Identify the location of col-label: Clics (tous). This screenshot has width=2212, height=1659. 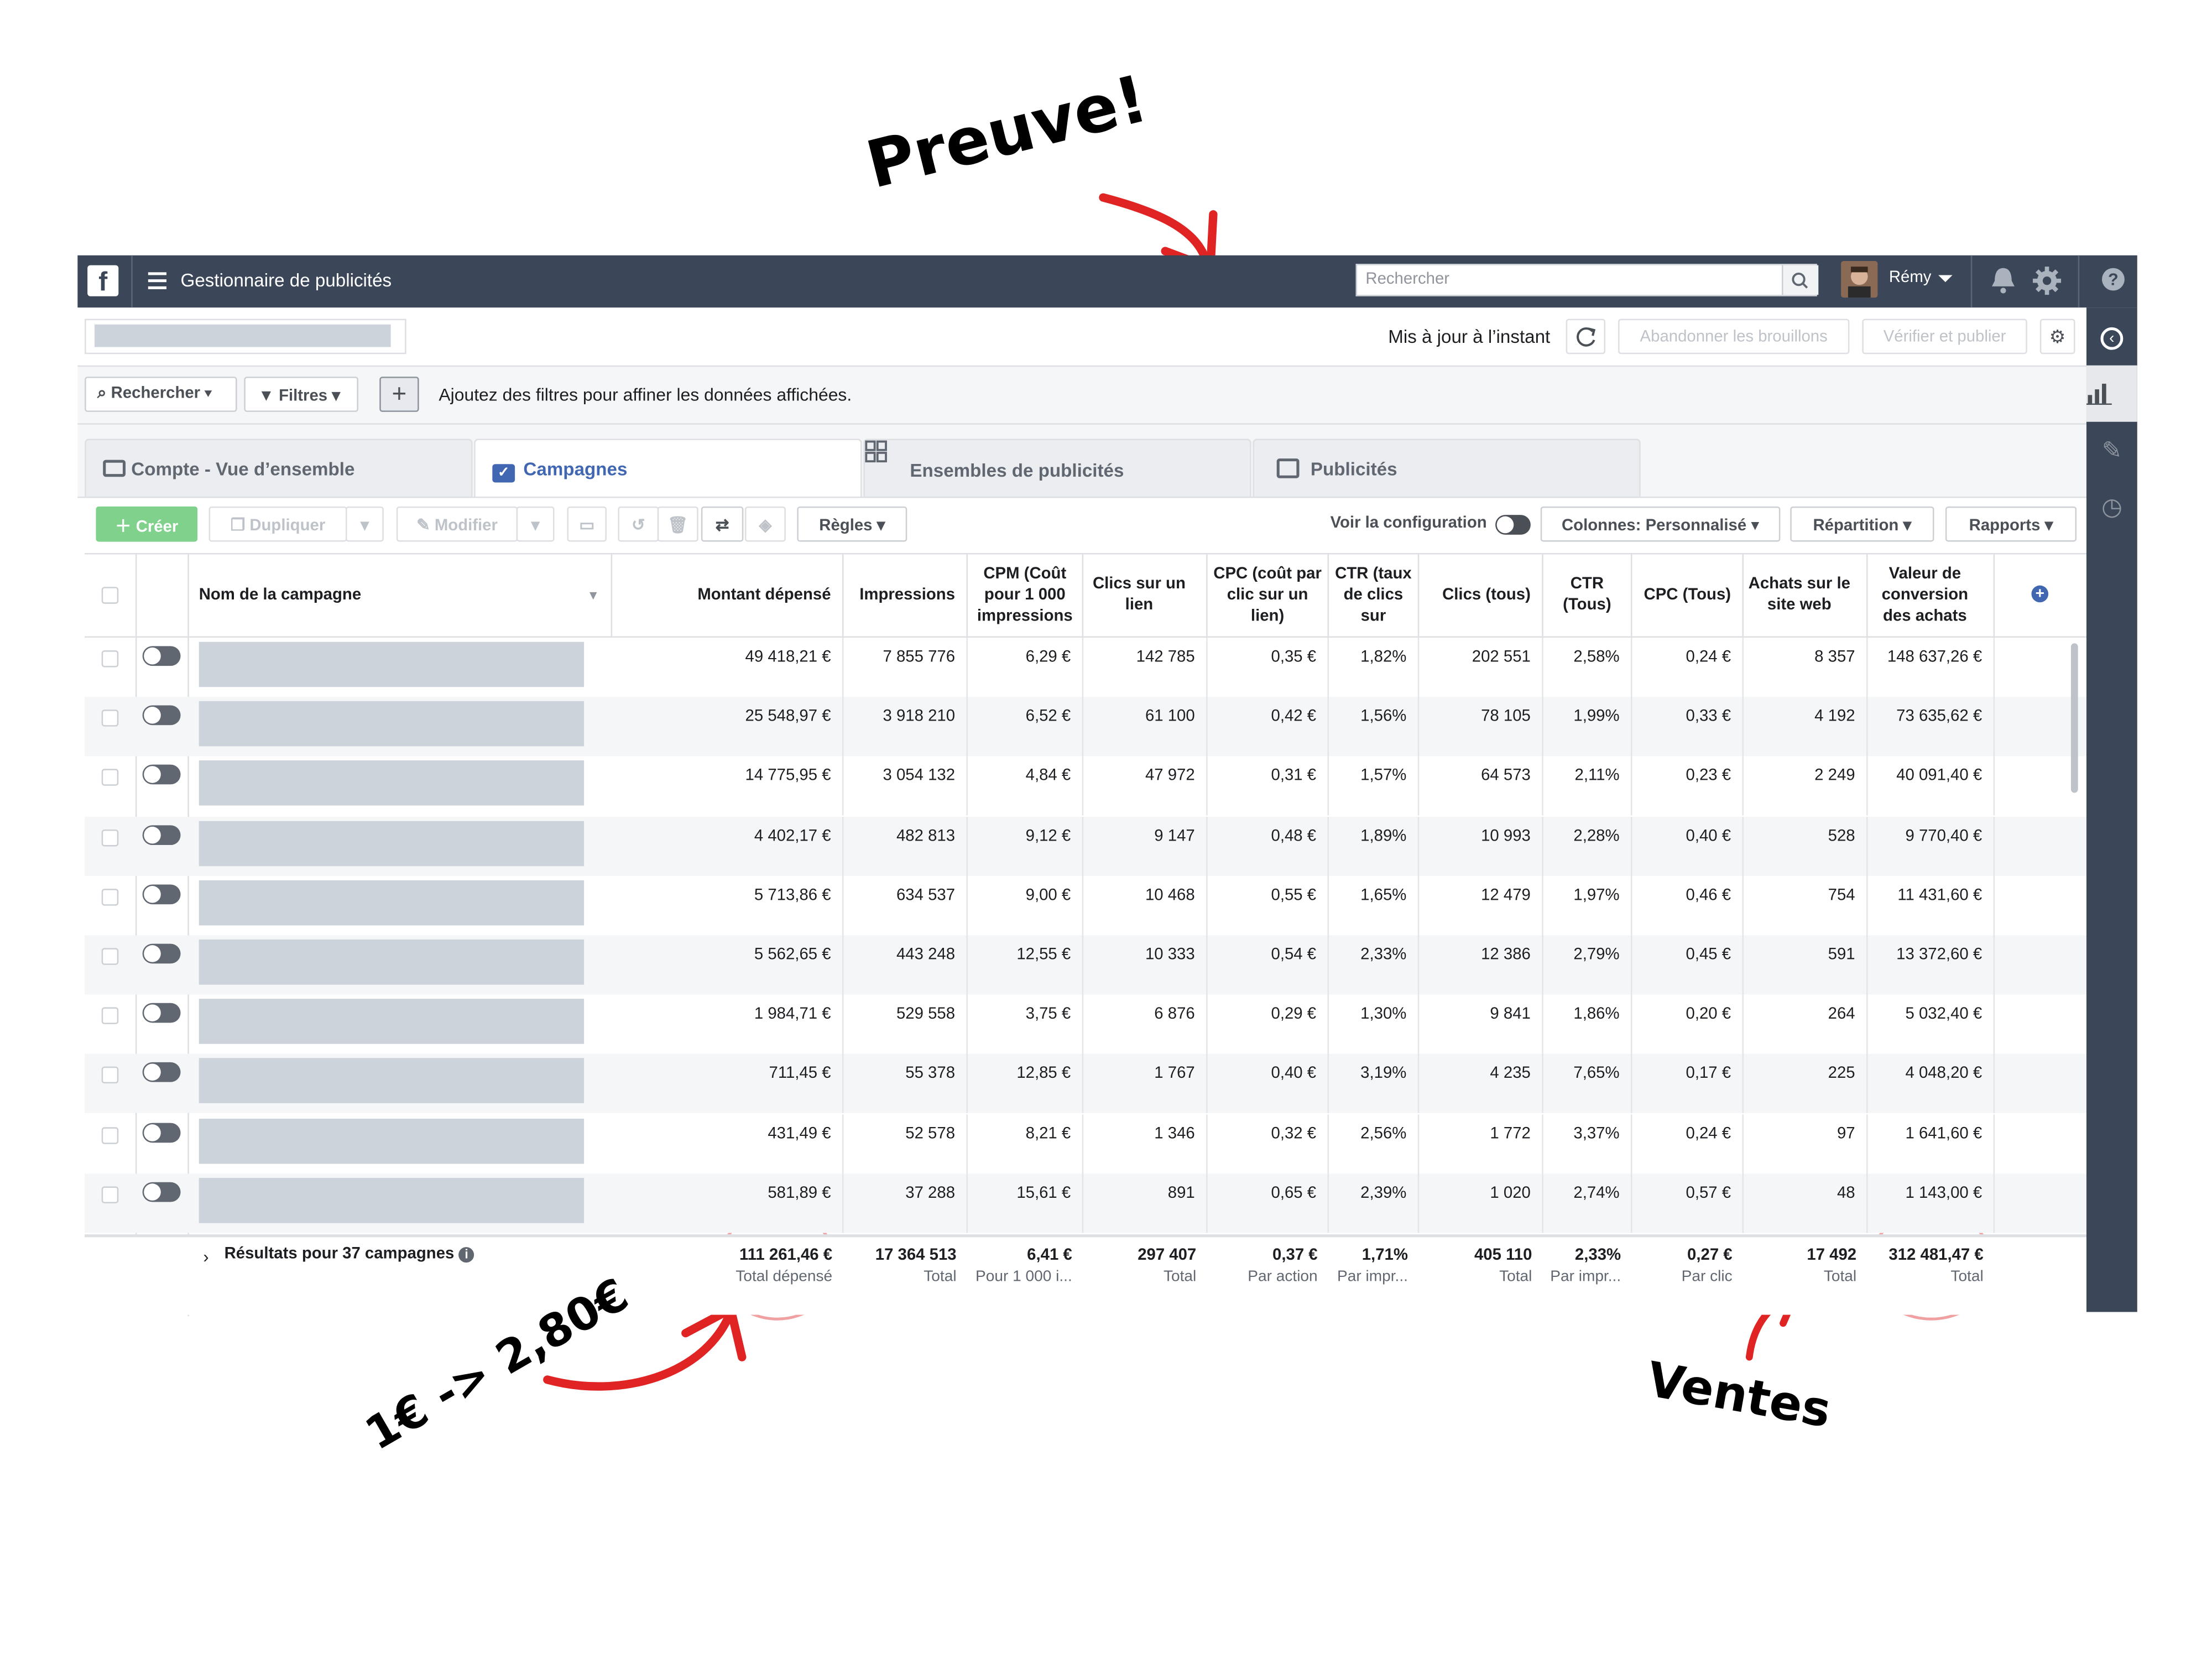
(1486, 595).